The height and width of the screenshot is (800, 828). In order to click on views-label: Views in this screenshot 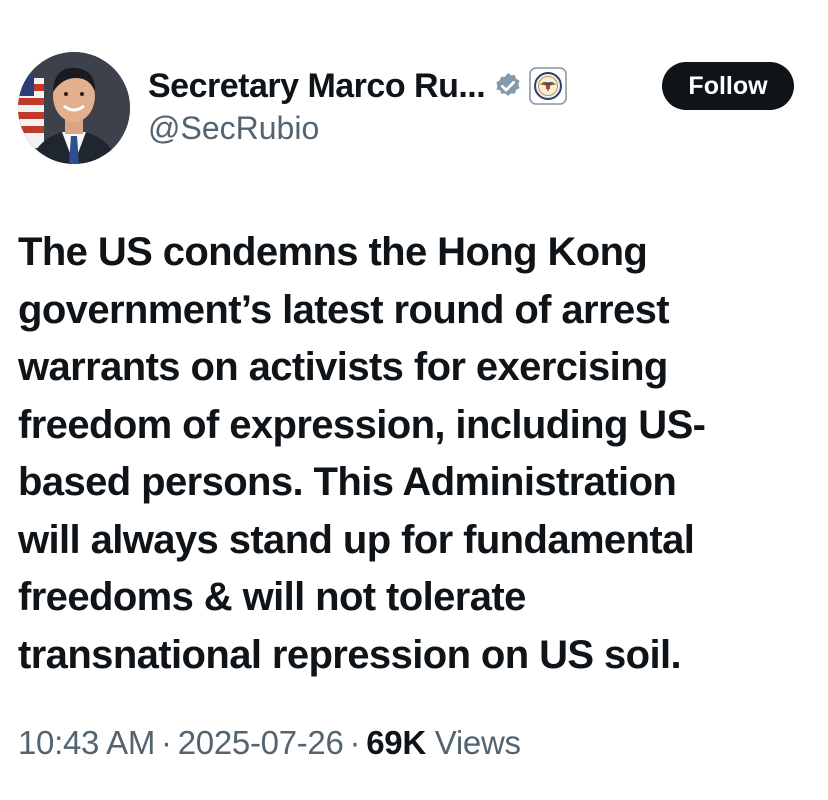, I will do `click(477, 742)`.